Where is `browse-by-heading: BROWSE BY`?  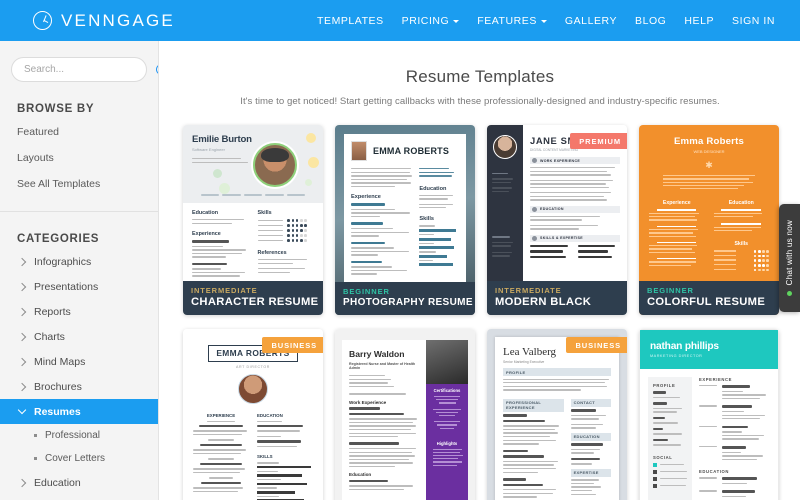 browse-by-heading: BROWSE BY is located at coordinates (56, 109).